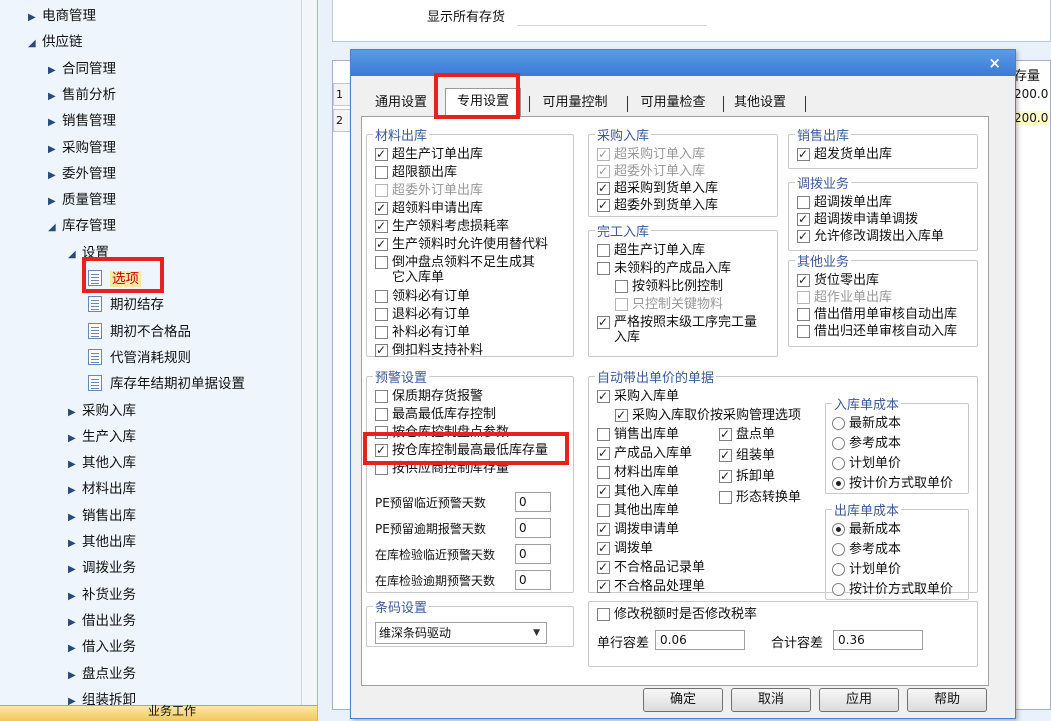  Describe the element at coordinates (102, 516) in the screenshot. I see `tree-item: ▶ 销售出库` at that location.